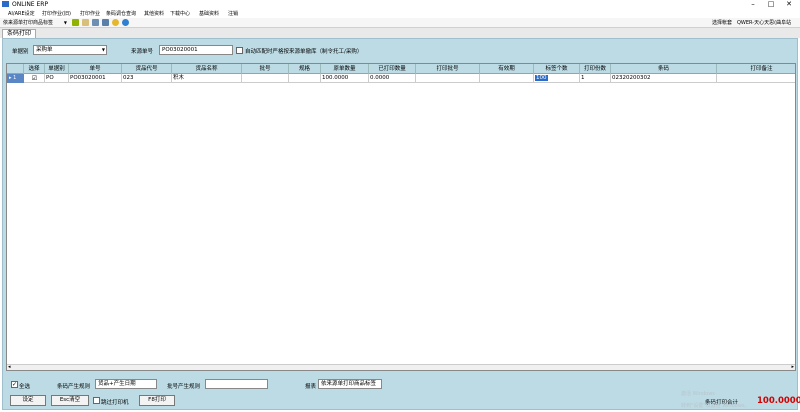 Image resolution: width=800 pixels, height=412 pixels. I want to click on row-indicator: ▸ 1, so click(15, 78).